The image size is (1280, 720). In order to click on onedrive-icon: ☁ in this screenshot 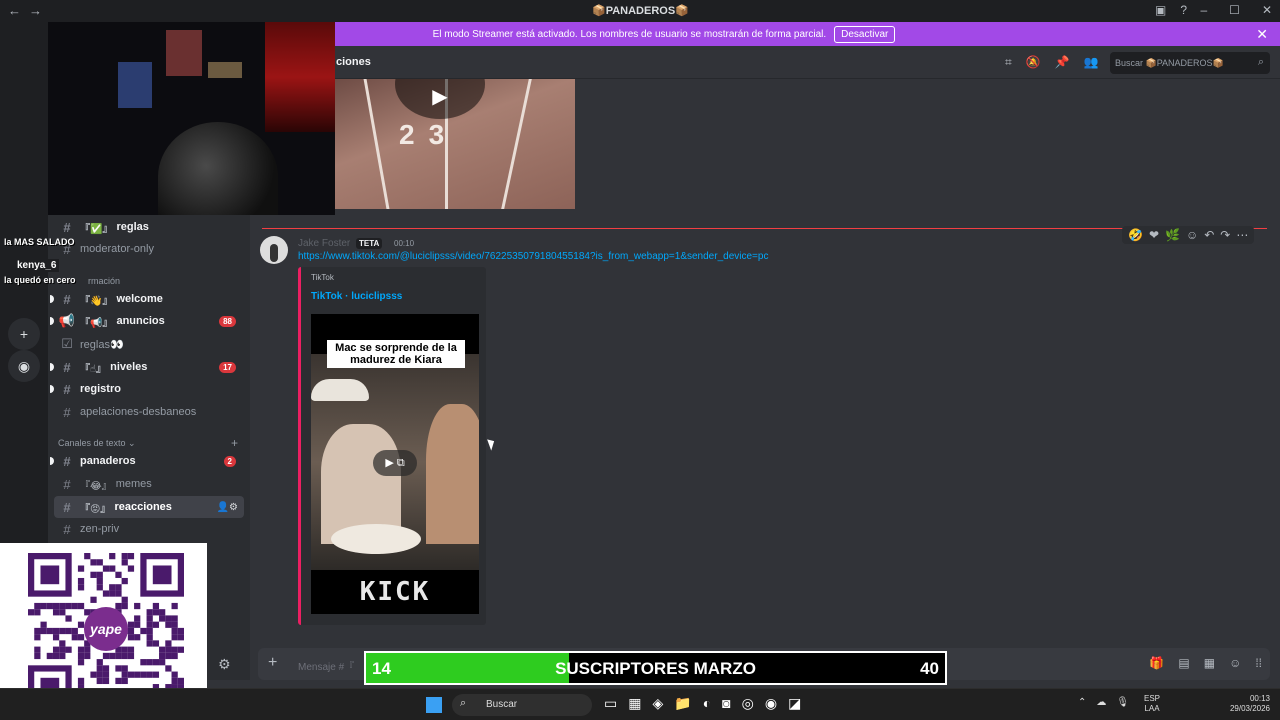, I will do `click(1101, 702)`.